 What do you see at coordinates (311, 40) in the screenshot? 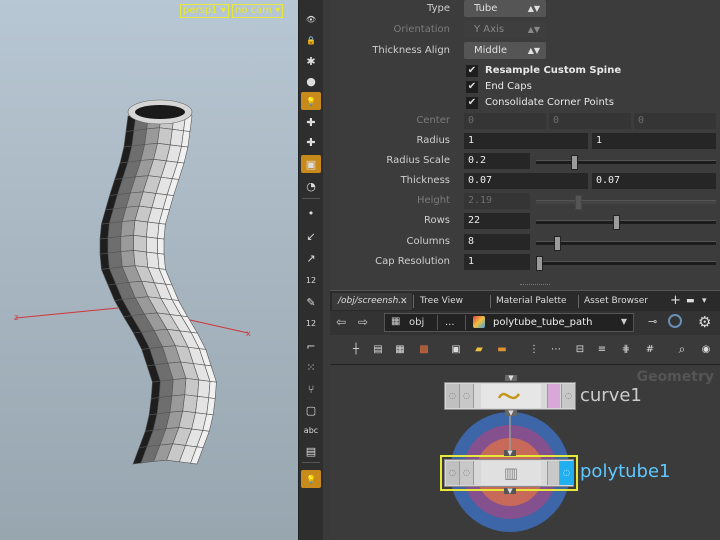
I see `lock-icon: 🔒` at bounding box center [311, 40].